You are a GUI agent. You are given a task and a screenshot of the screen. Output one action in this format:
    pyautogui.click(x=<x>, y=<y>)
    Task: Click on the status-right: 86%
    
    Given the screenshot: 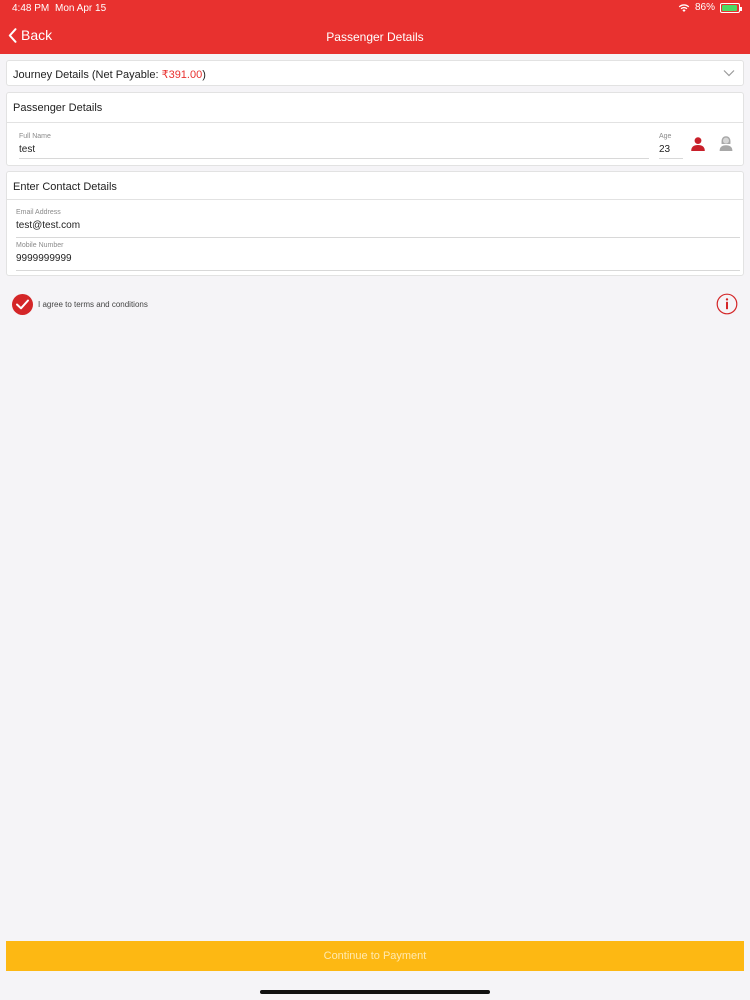 What is the action you would take?
    pyautogui.click(x=710, y=7)
    